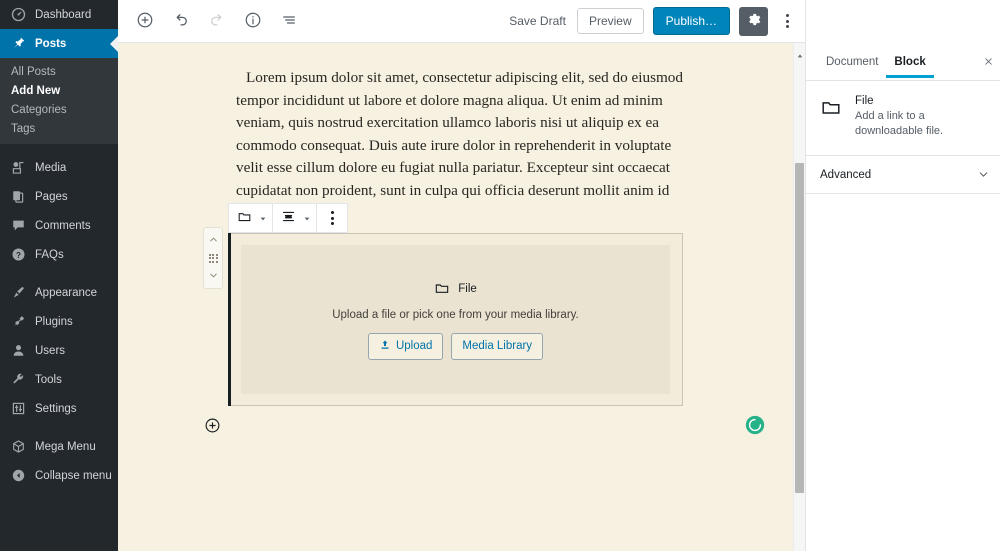 The width and height of the screenshot is (1000, 551). What do you see at coordinates (59, 196) in the screenshot?
I see `sidebar-item-pages: Pages` at bounding box center [59, 196].